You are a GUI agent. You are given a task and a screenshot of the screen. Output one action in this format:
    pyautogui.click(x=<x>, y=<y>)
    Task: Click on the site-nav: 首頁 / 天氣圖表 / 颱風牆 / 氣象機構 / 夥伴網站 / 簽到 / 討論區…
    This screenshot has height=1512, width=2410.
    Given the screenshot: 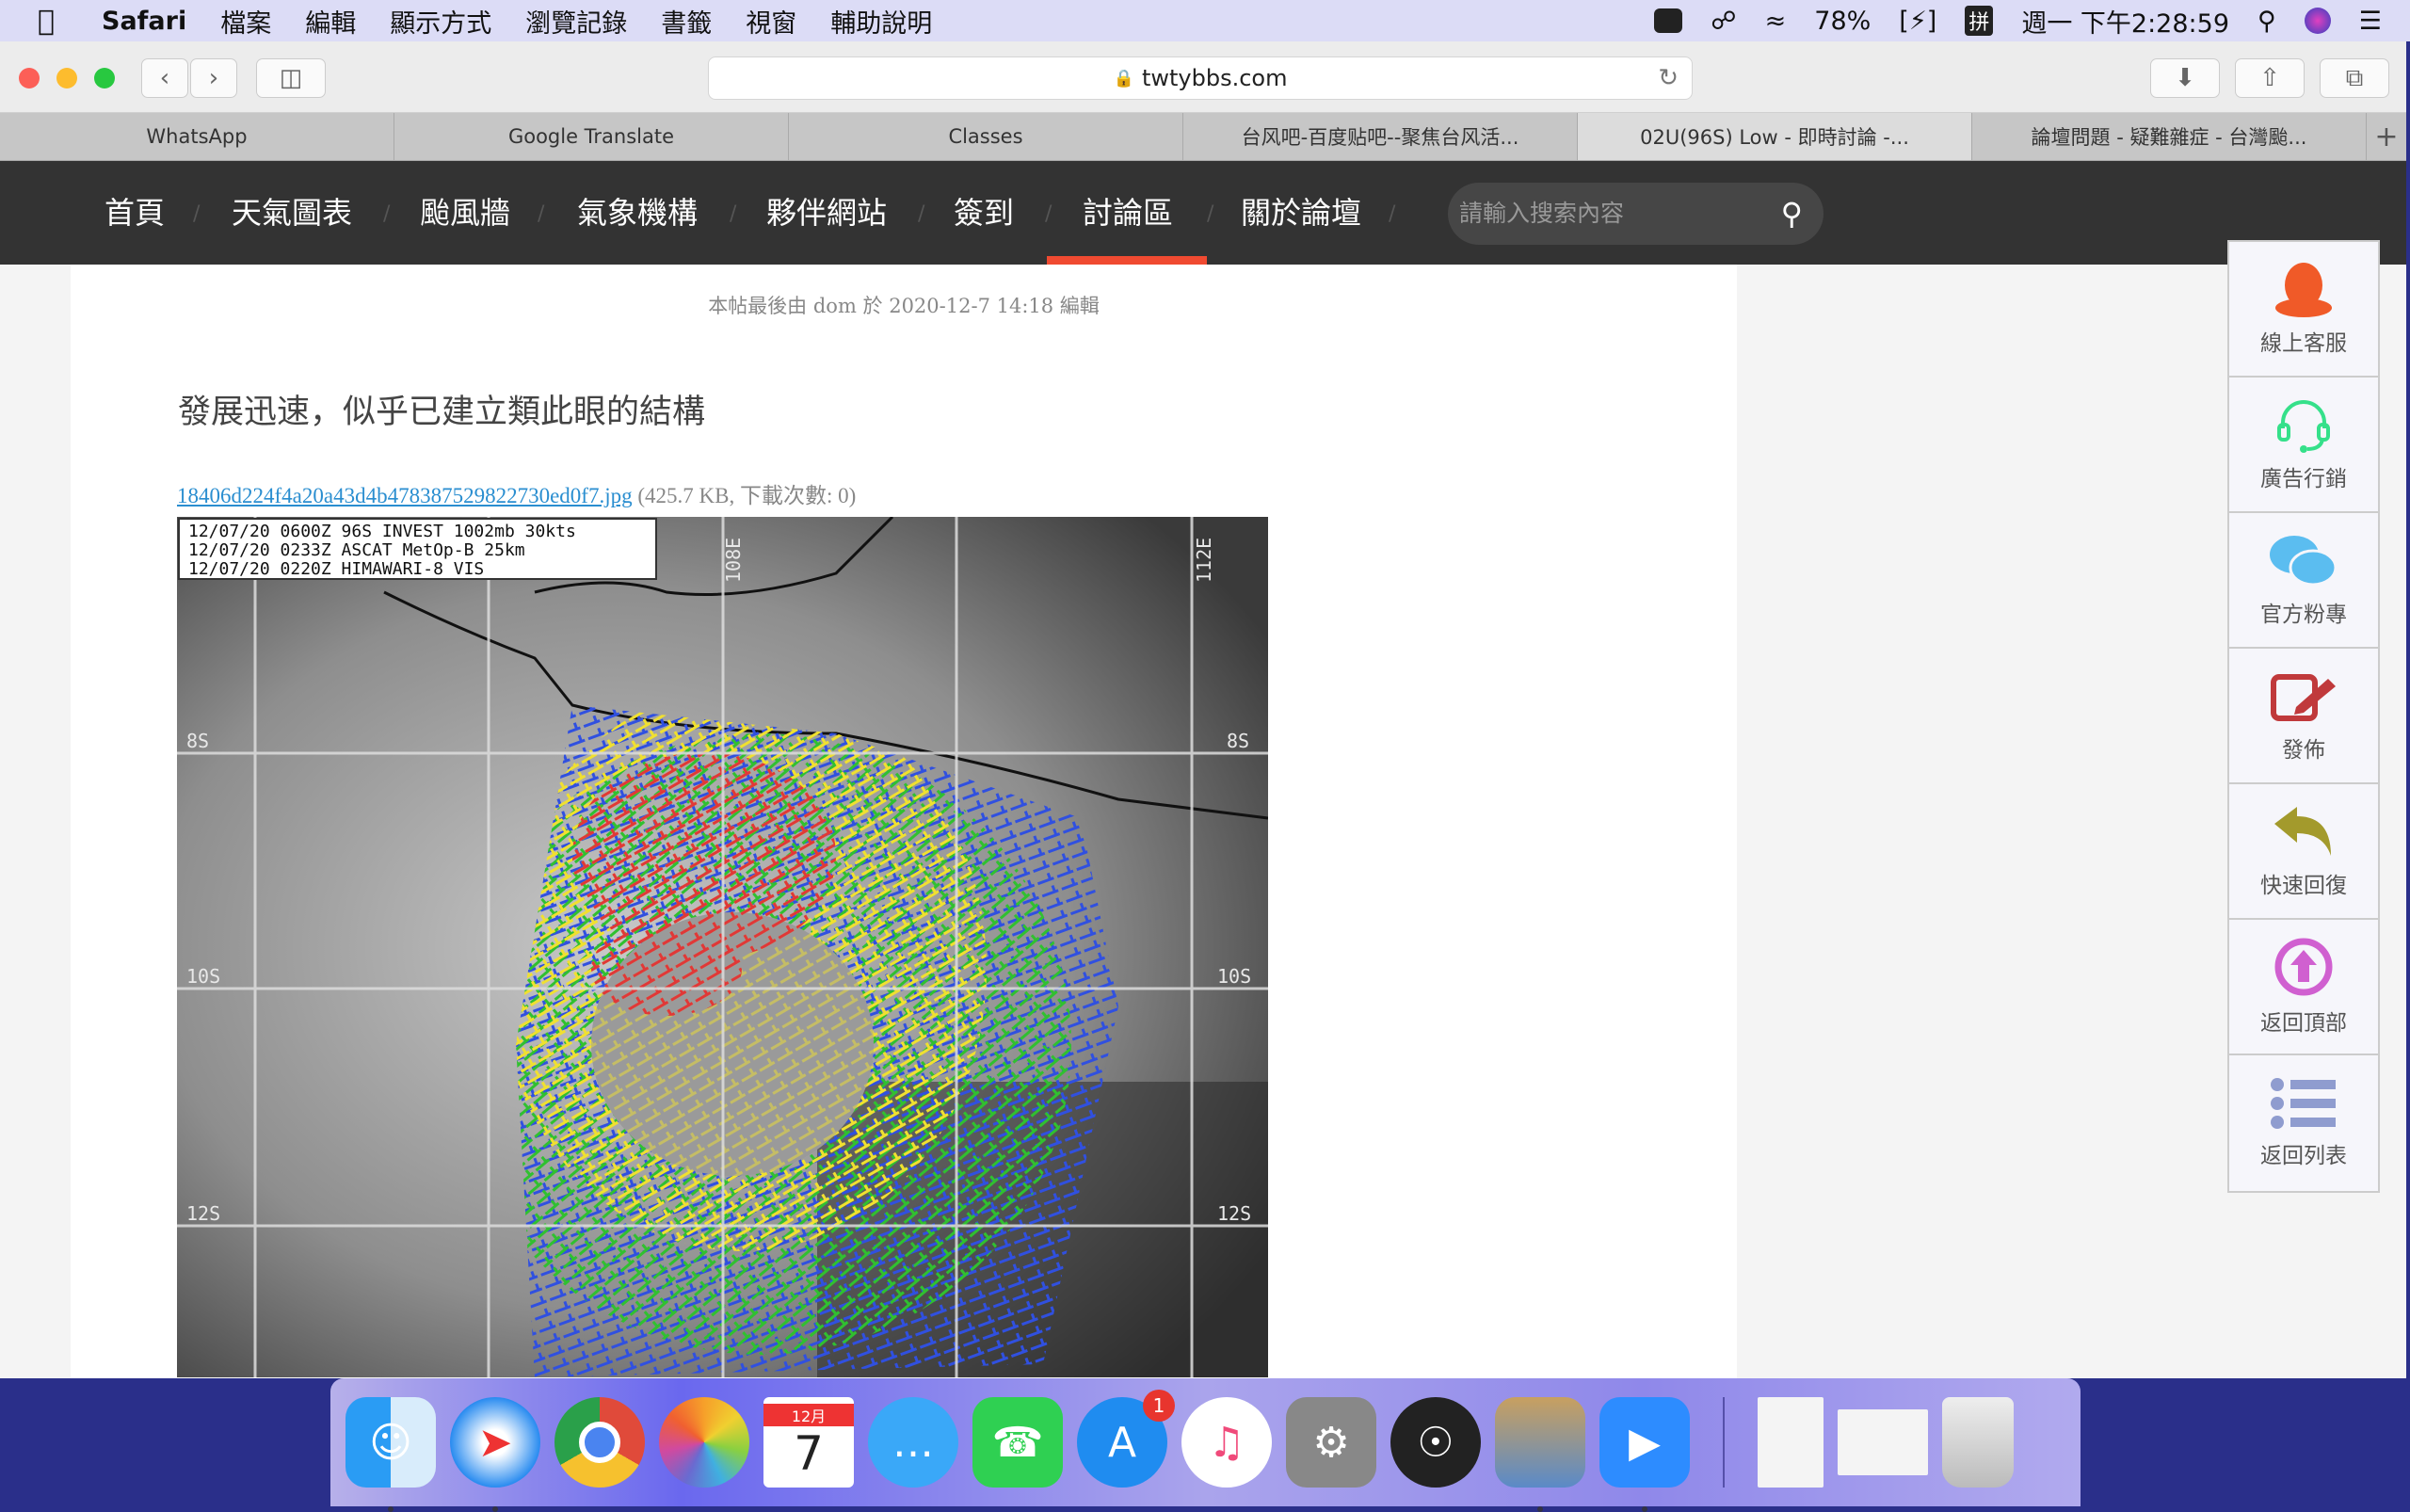 What is the action you would take?
    pyautogui.click(x=1203, y=213)
    